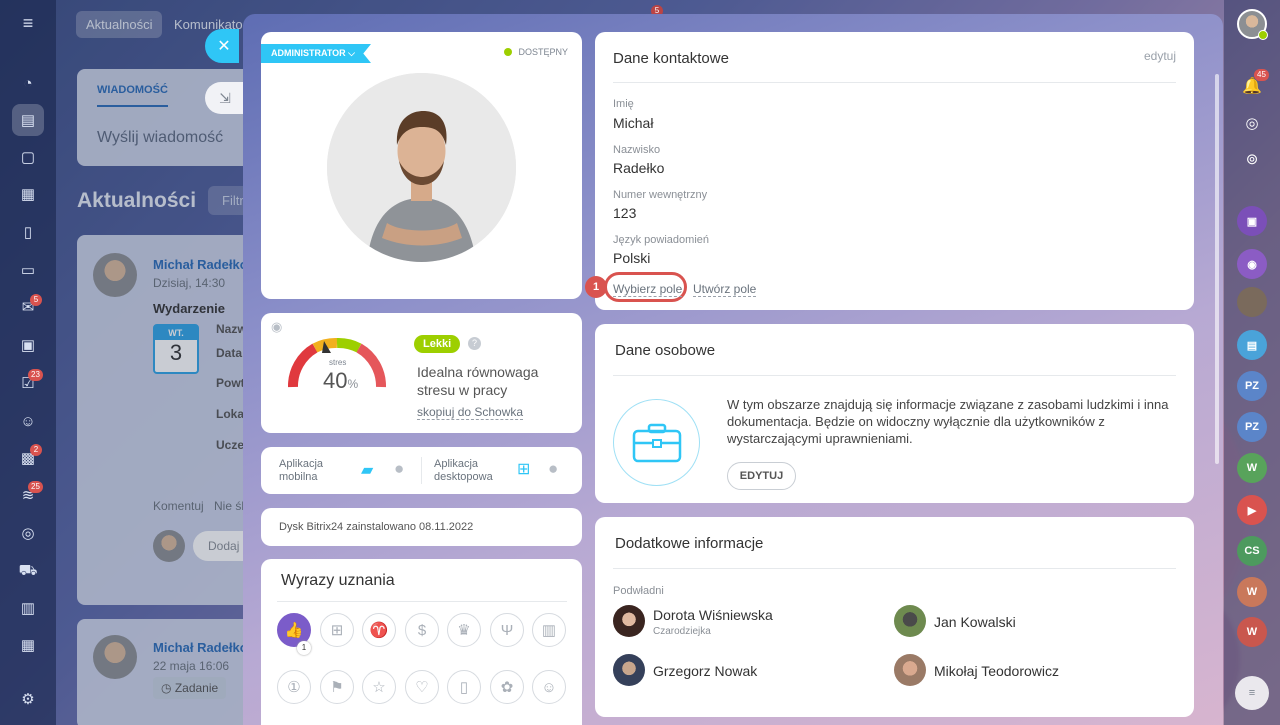 Image resolution: width=1280 pixels, height=725 pixels. I want to click on activity-icon: ◎, so click(1252, 123).